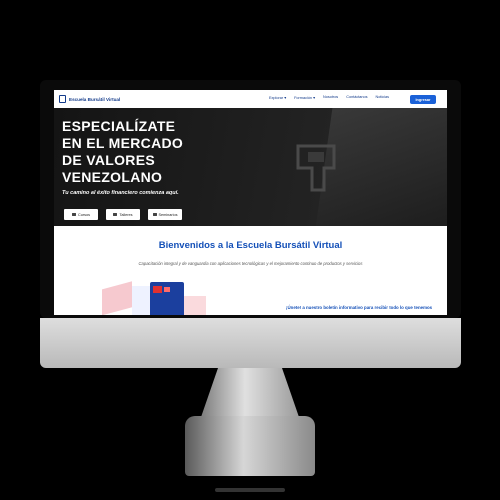 Image resolution: width=500 pixels, height=500 pixels. What do you see at coordinates (119, 126) in the screenshot?
I see `hero-title-line: ESPECIALÍZATE` at bounding box center [119, 126].